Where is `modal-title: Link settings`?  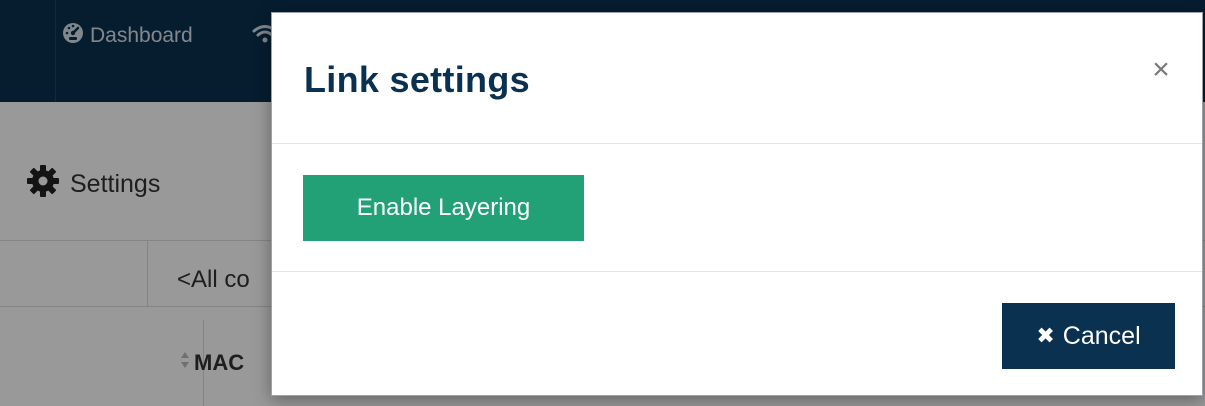
modal-title: Link settings is located at coordinates (417, 79).